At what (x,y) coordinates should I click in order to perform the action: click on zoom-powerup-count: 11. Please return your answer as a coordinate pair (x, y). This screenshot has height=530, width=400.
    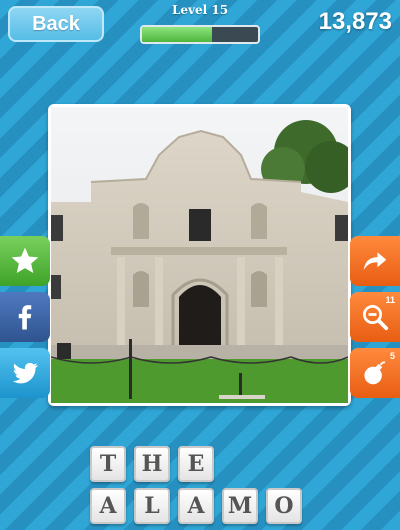
    Looking at the image, I should click on (390, 300).